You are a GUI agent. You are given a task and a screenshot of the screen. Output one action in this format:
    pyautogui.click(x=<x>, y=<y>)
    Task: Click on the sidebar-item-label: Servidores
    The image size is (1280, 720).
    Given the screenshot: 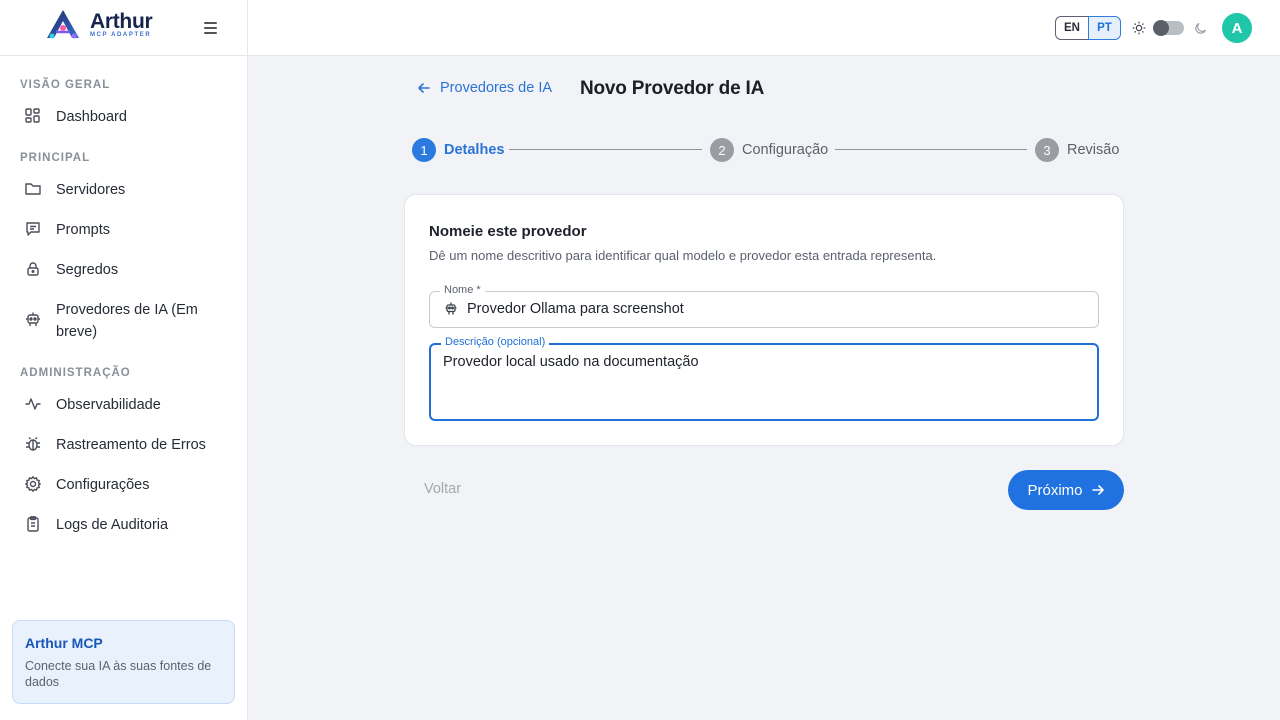 What is the action you would take?
    pyautogui.click(x=91, y=190)
    